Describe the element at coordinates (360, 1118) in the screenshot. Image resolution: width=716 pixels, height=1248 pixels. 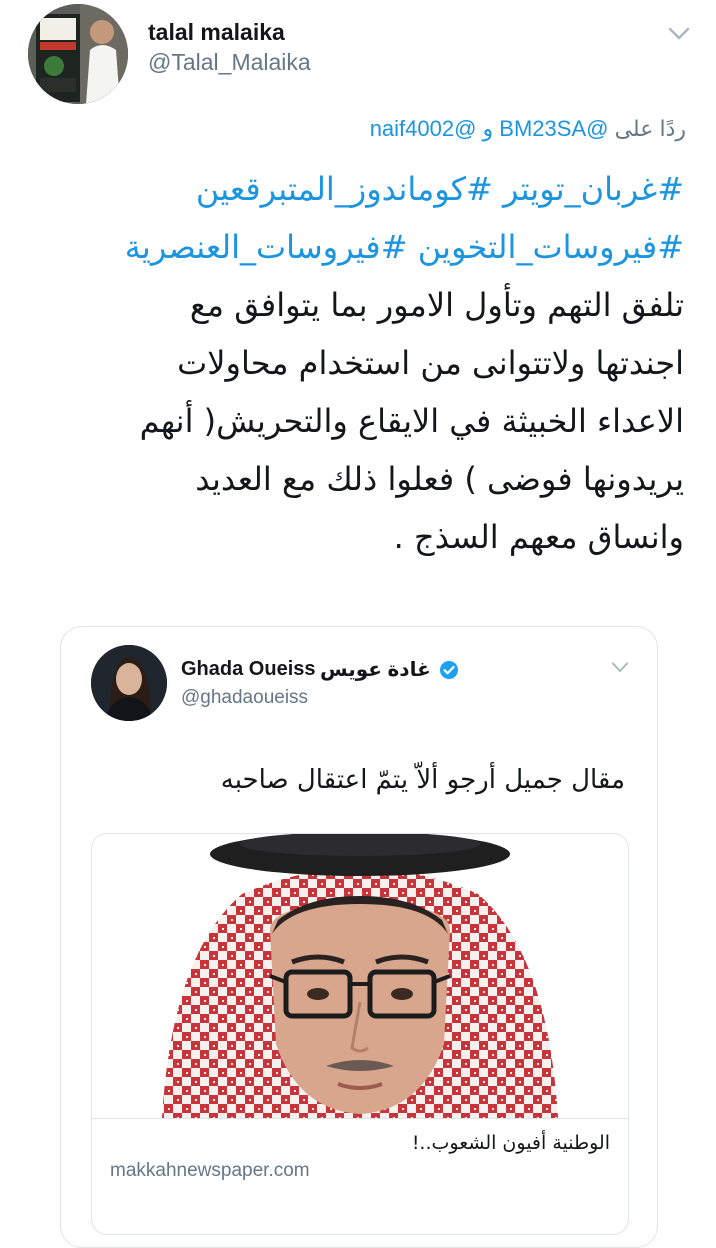
I see `link-card-divider` at that location.